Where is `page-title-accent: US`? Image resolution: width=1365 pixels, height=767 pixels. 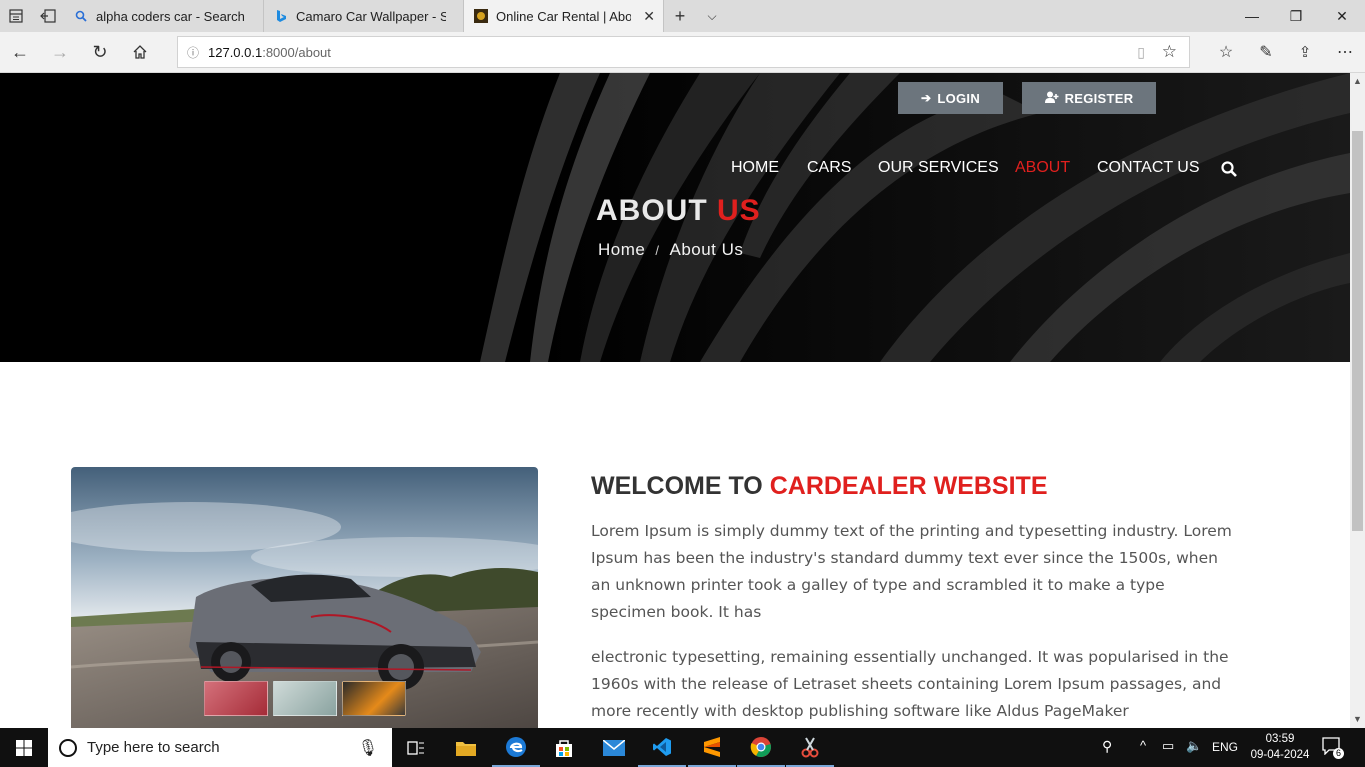
page-title-accent: US is located at coordinates (739, 210).